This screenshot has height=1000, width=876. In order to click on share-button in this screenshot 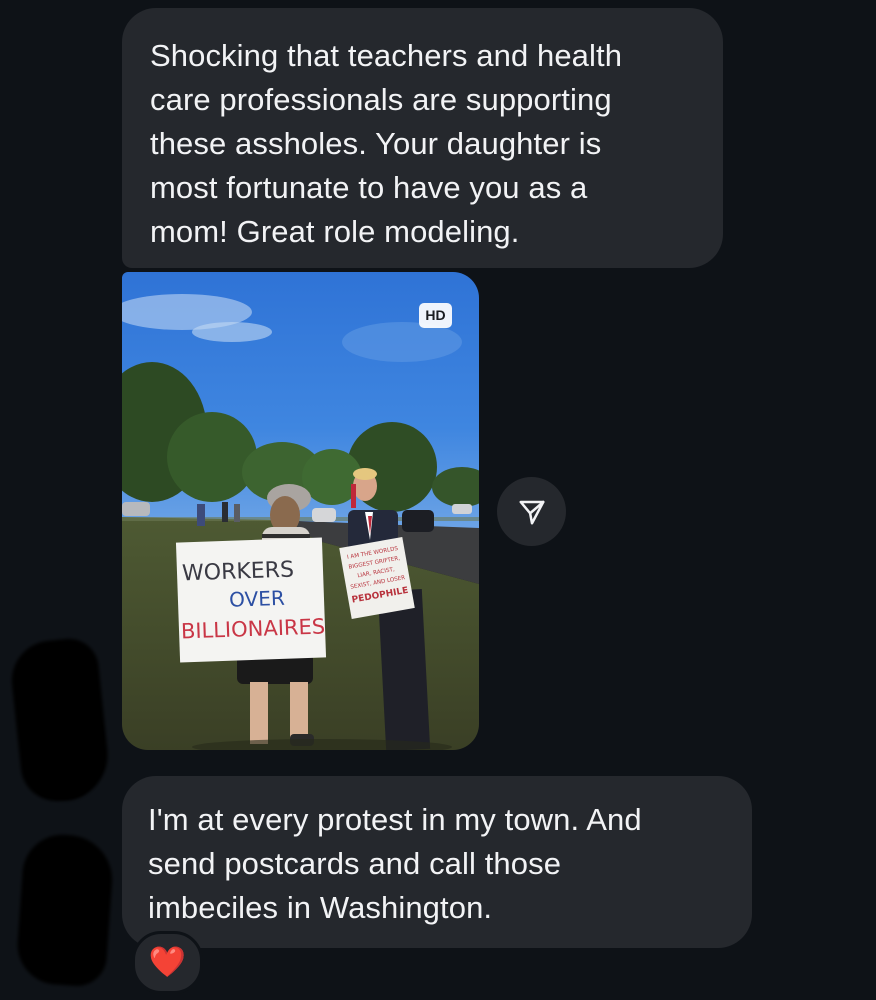, I will do `click(531, 511)`.